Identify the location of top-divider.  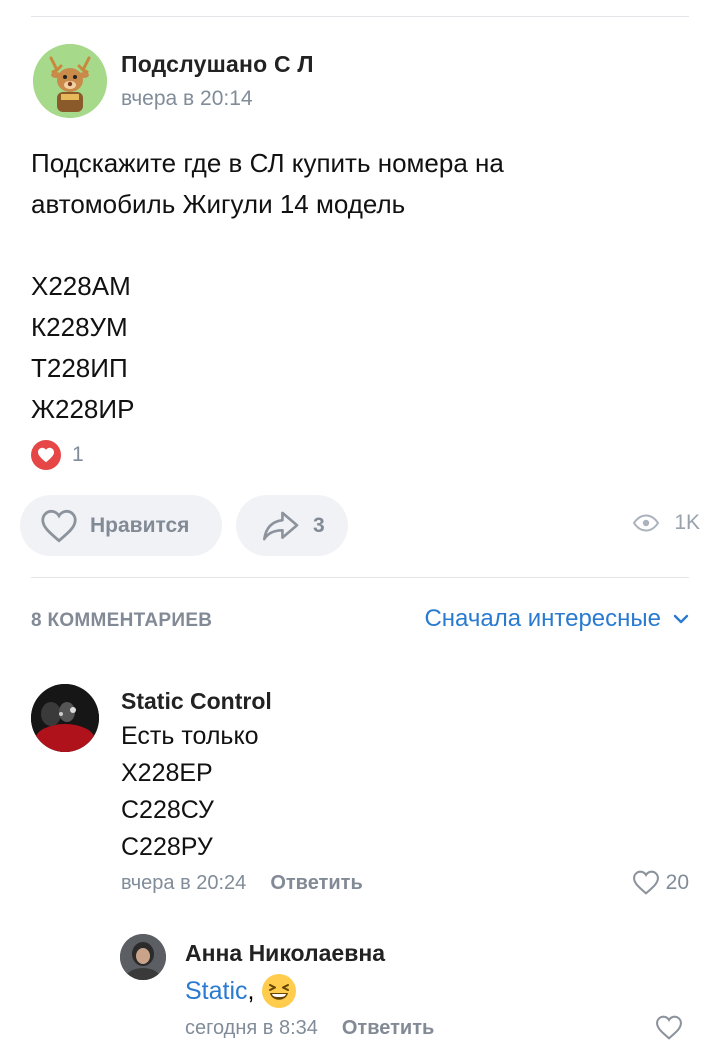
(360, 16).